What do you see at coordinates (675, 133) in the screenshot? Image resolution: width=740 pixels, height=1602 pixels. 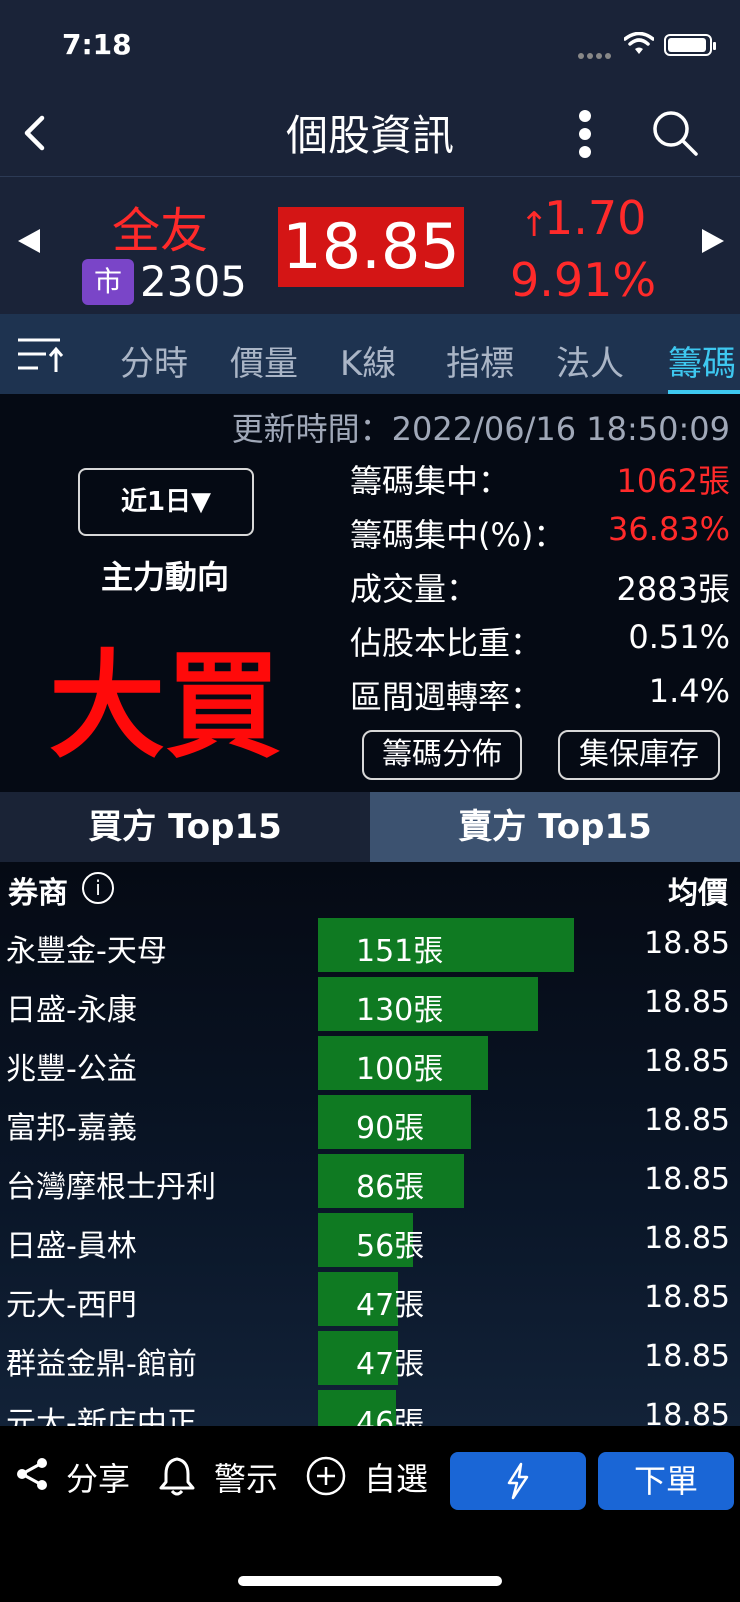 I see `search-icon` at bounding box center [675, 133].